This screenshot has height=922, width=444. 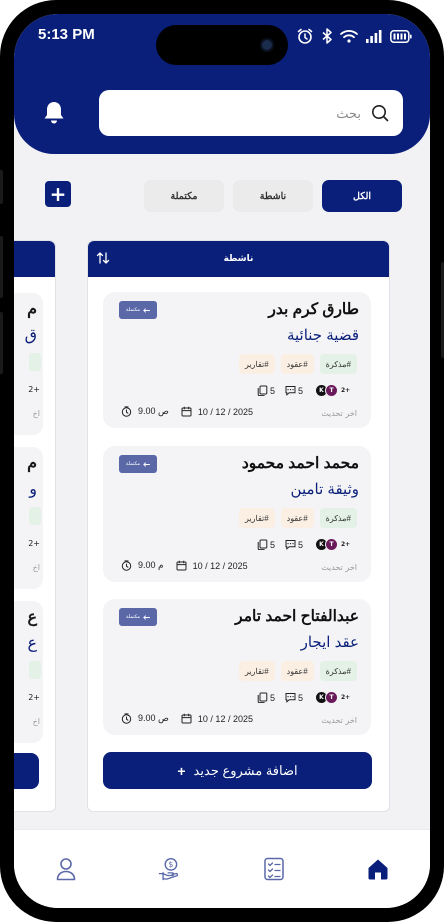 I want to click on adjacent-card-type: ق, so click(x=30, y=335).